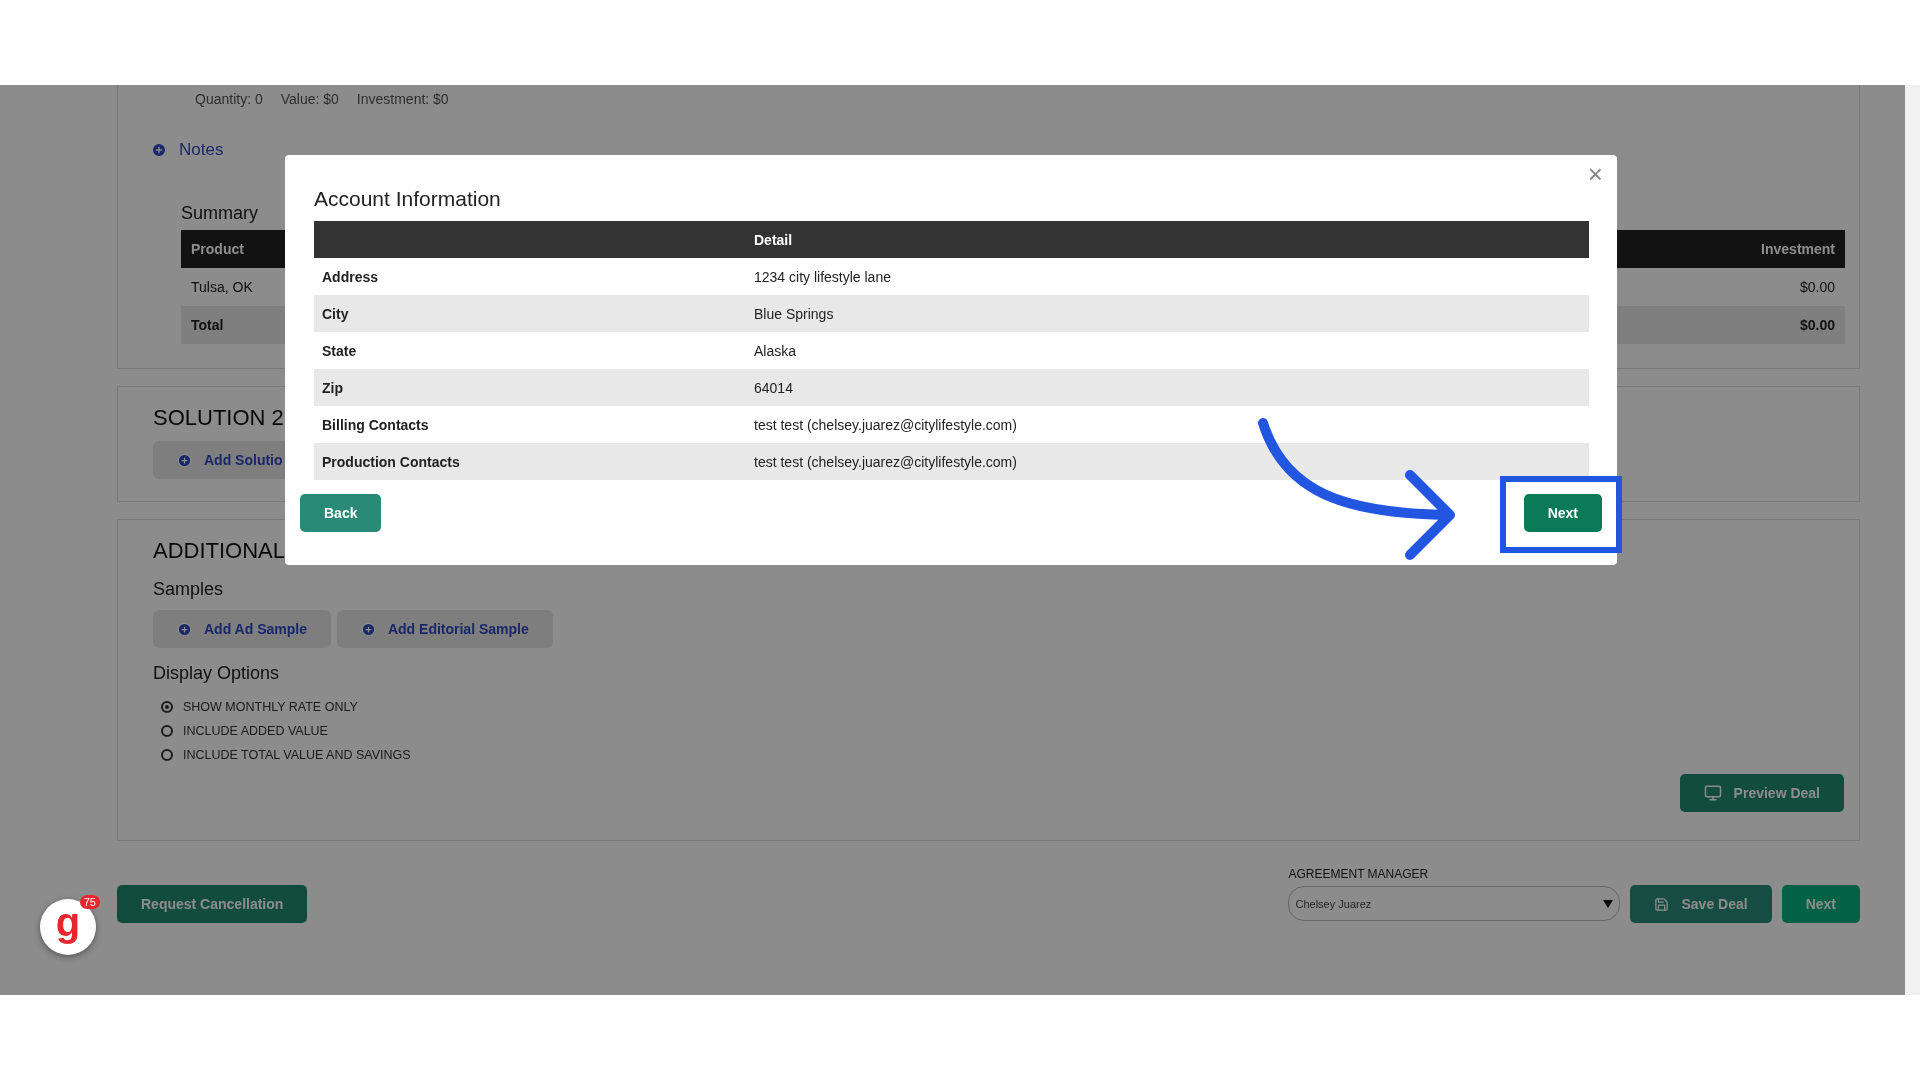 The height and width of the screenshot is (1080, 1920). Describe the element at coordinates (1359, 874) in the screenshot. I see `field-label: AGREEMENT MANAGER` at that location.